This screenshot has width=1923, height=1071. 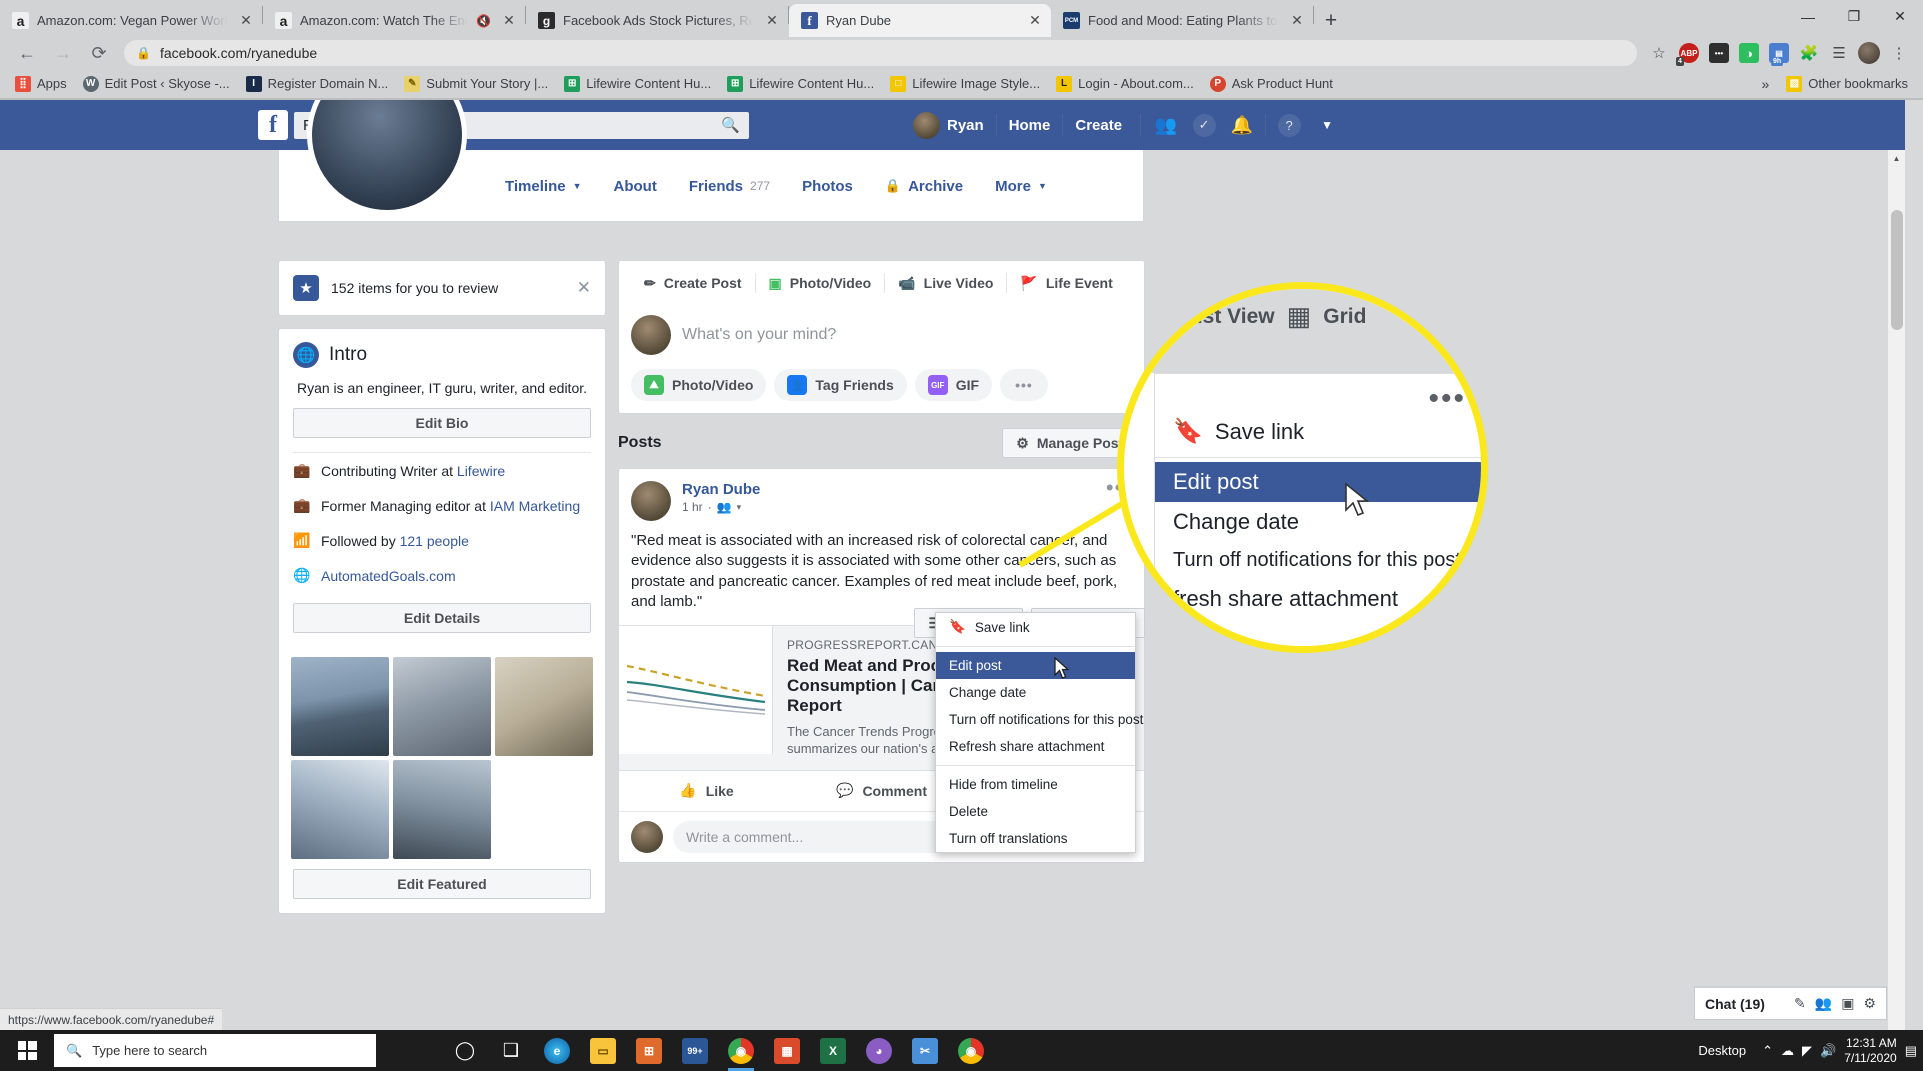 I want to click on browser-tab-active: f Ryan Dube ✕, so click(x=920, y=20).